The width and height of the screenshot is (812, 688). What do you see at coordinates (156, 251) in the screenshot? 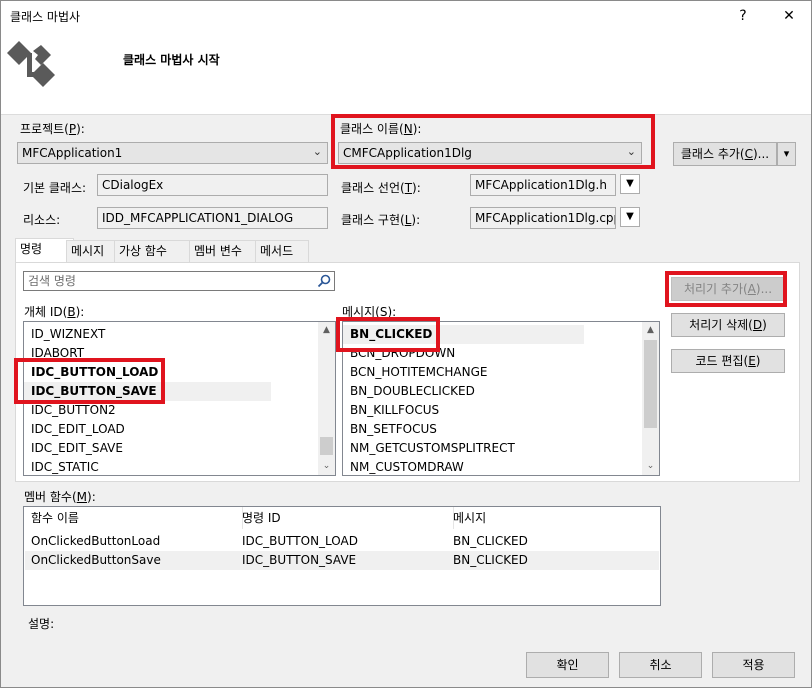
I see `tab-virtual-functions: 가상 함수` at bounding box center [156, 251].